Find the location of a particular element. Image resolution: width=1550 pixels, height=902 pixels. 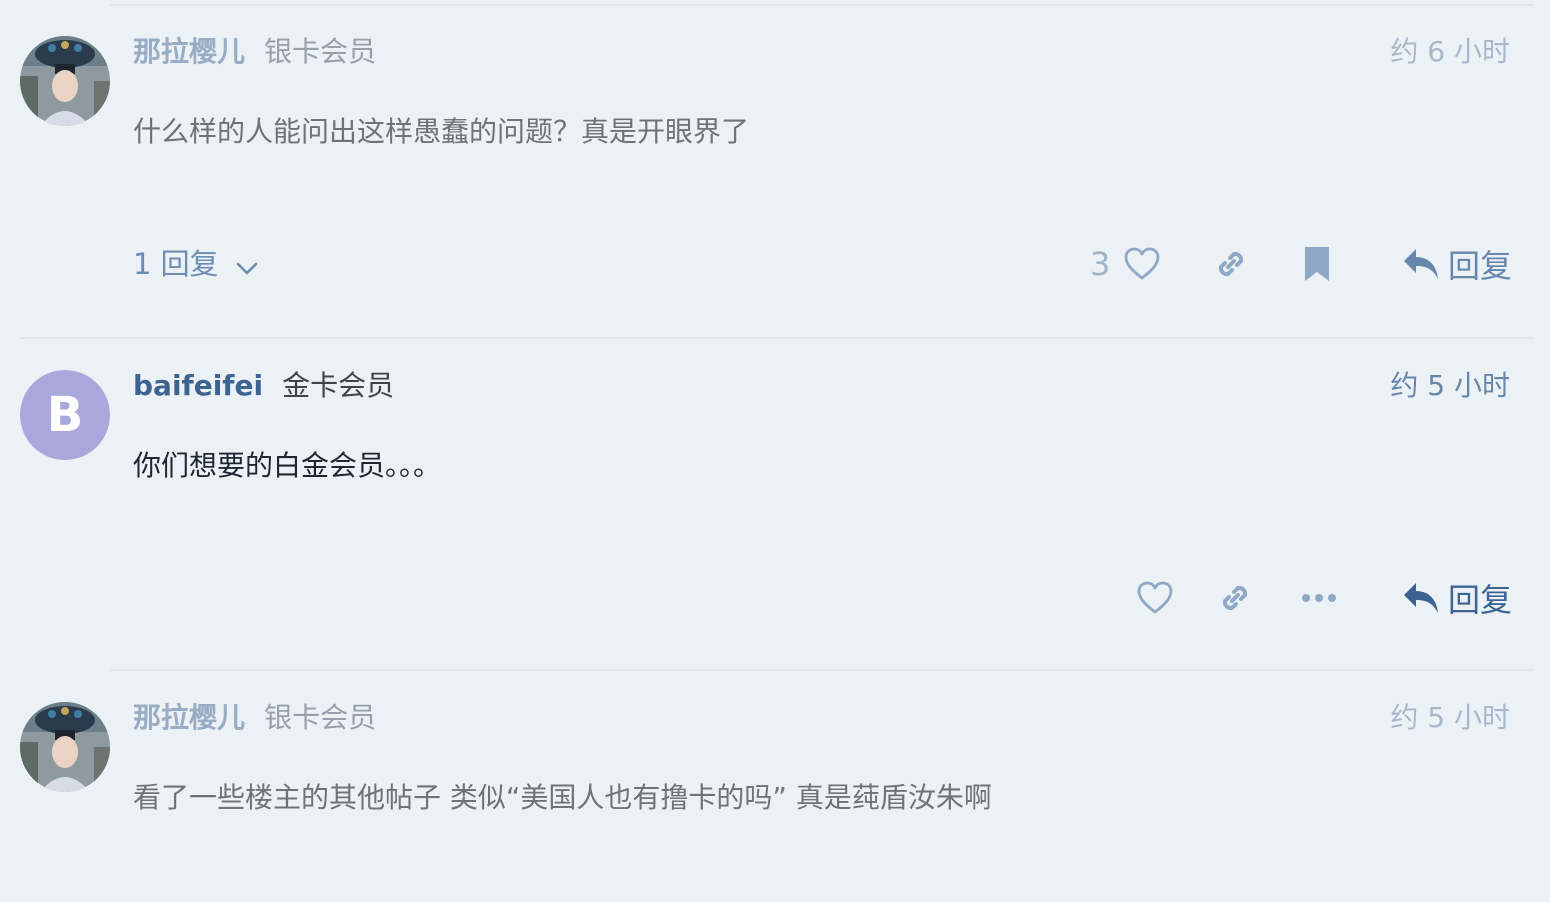

chevron-down-icon is located at coordinates (247, 266).